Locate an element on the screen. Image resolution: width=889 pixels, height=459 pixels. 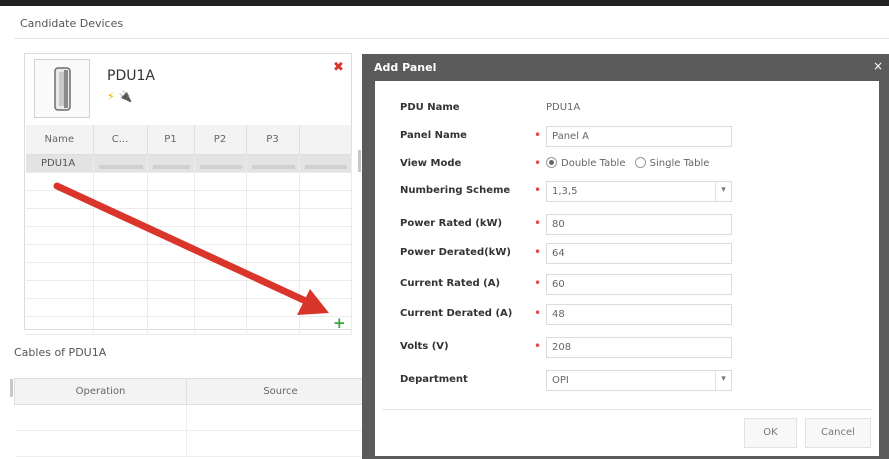
annotation-arrow is located at coordinates (191, 248).